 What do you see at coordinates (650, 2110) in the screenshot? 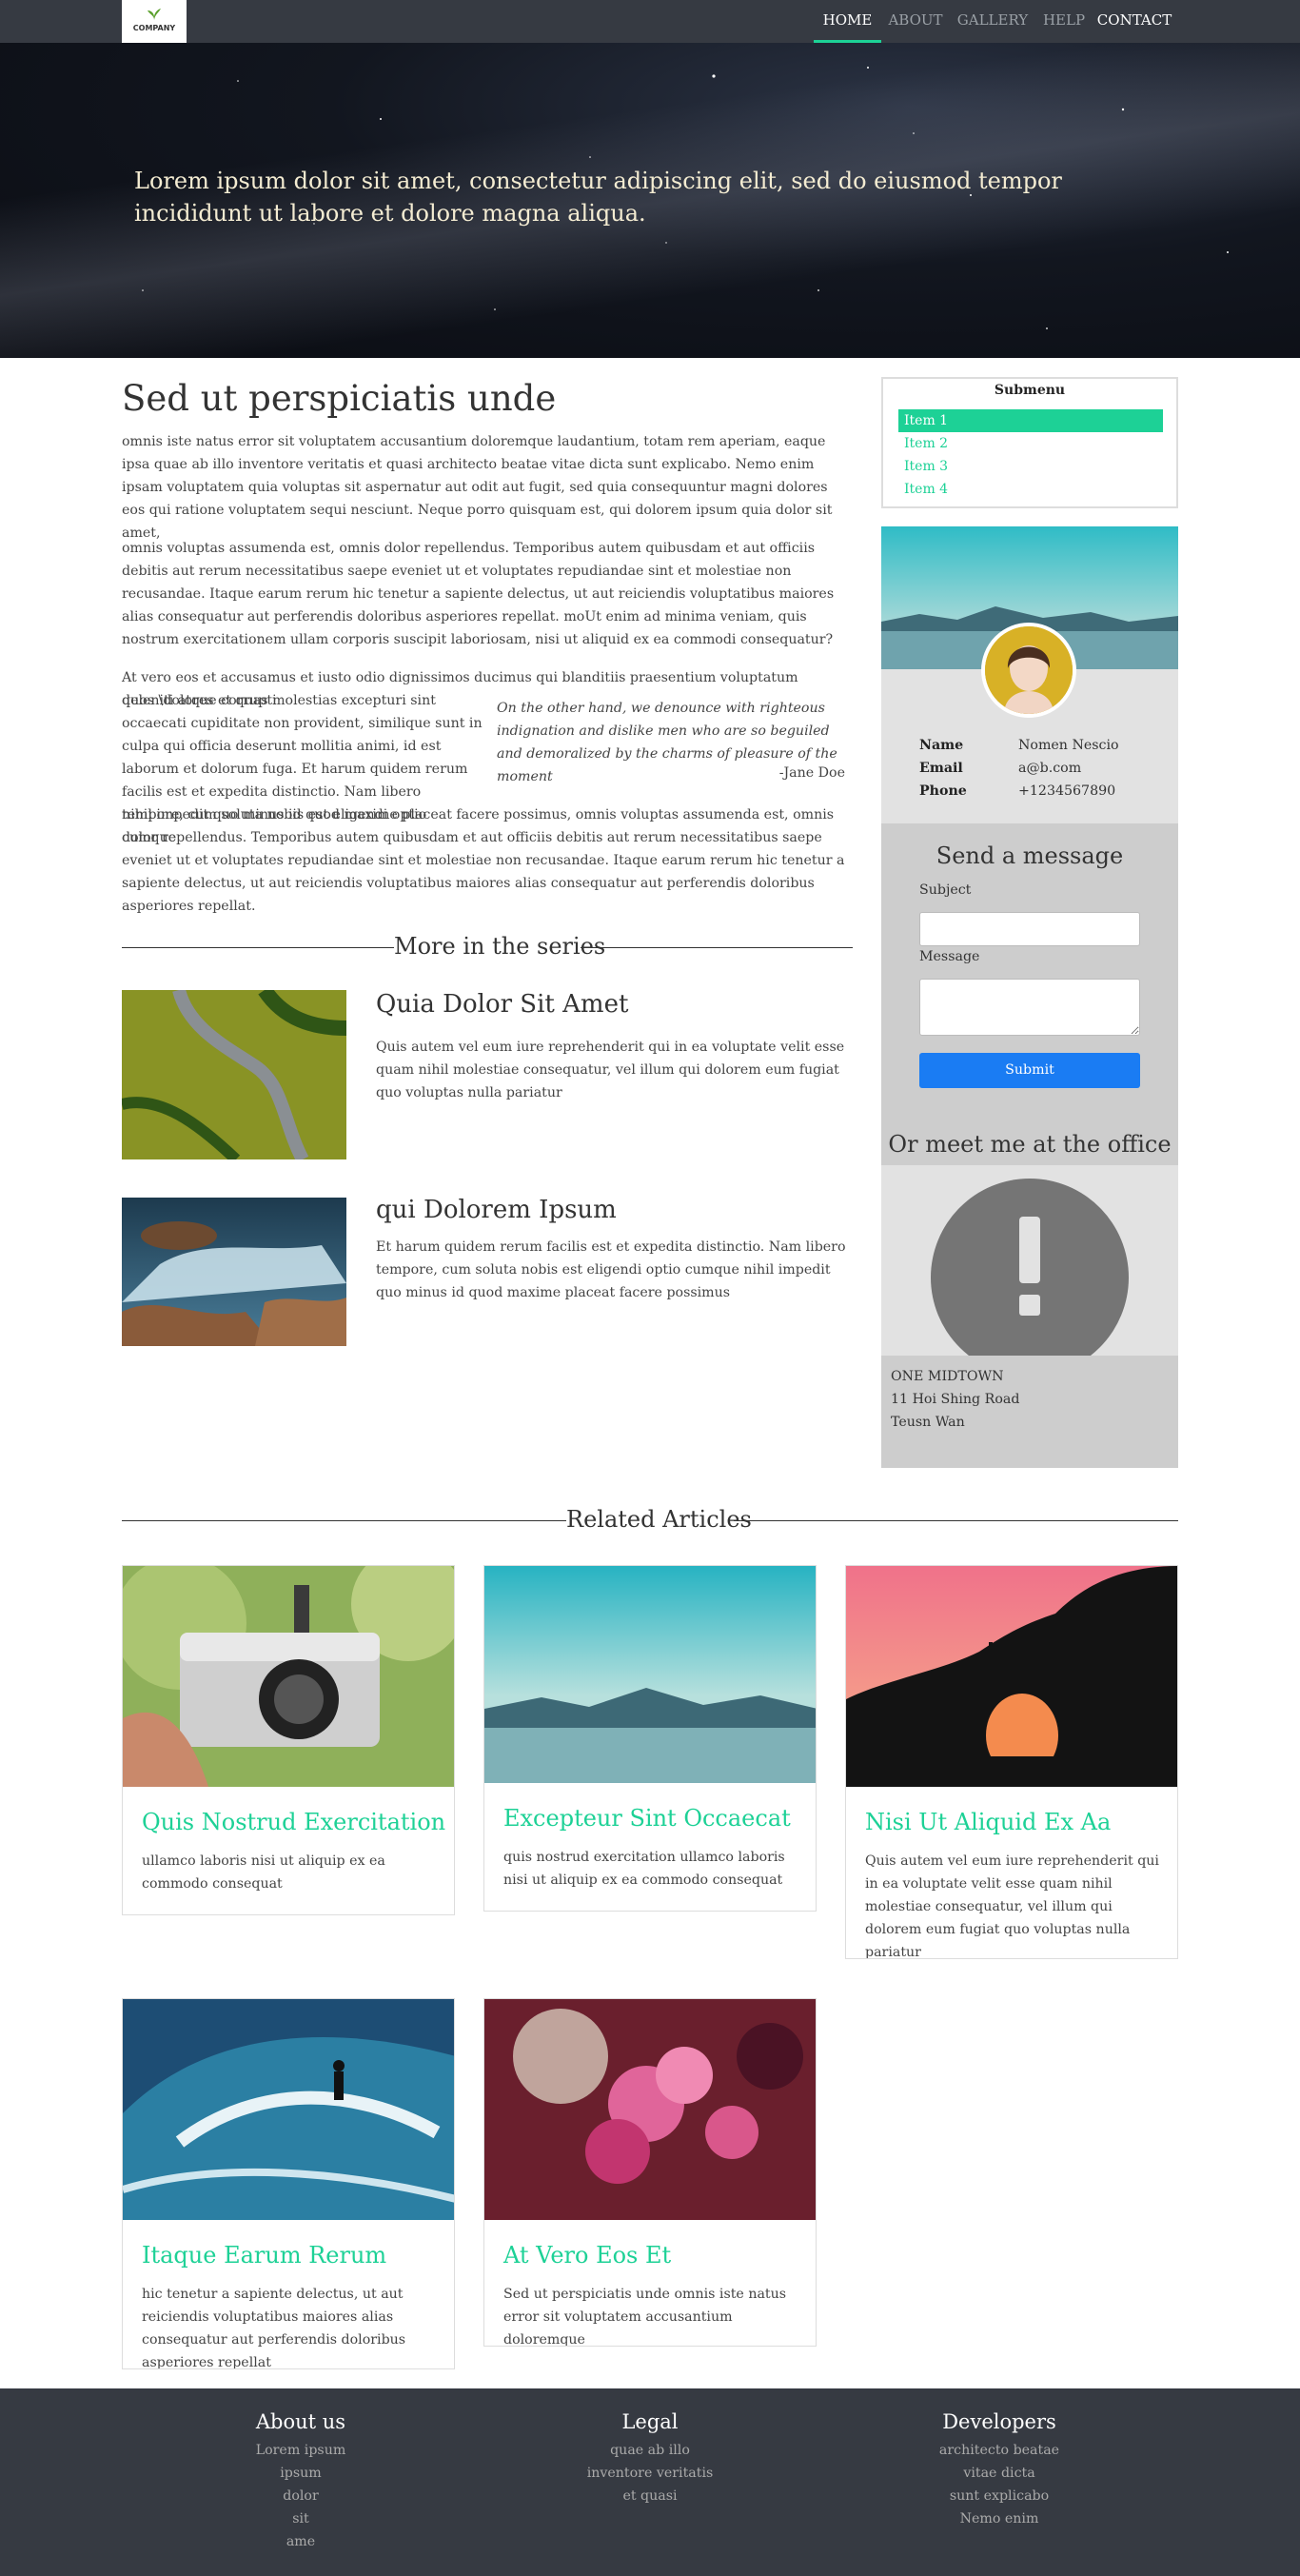
I see `flowers-image` at bounding box center [650, 2110].